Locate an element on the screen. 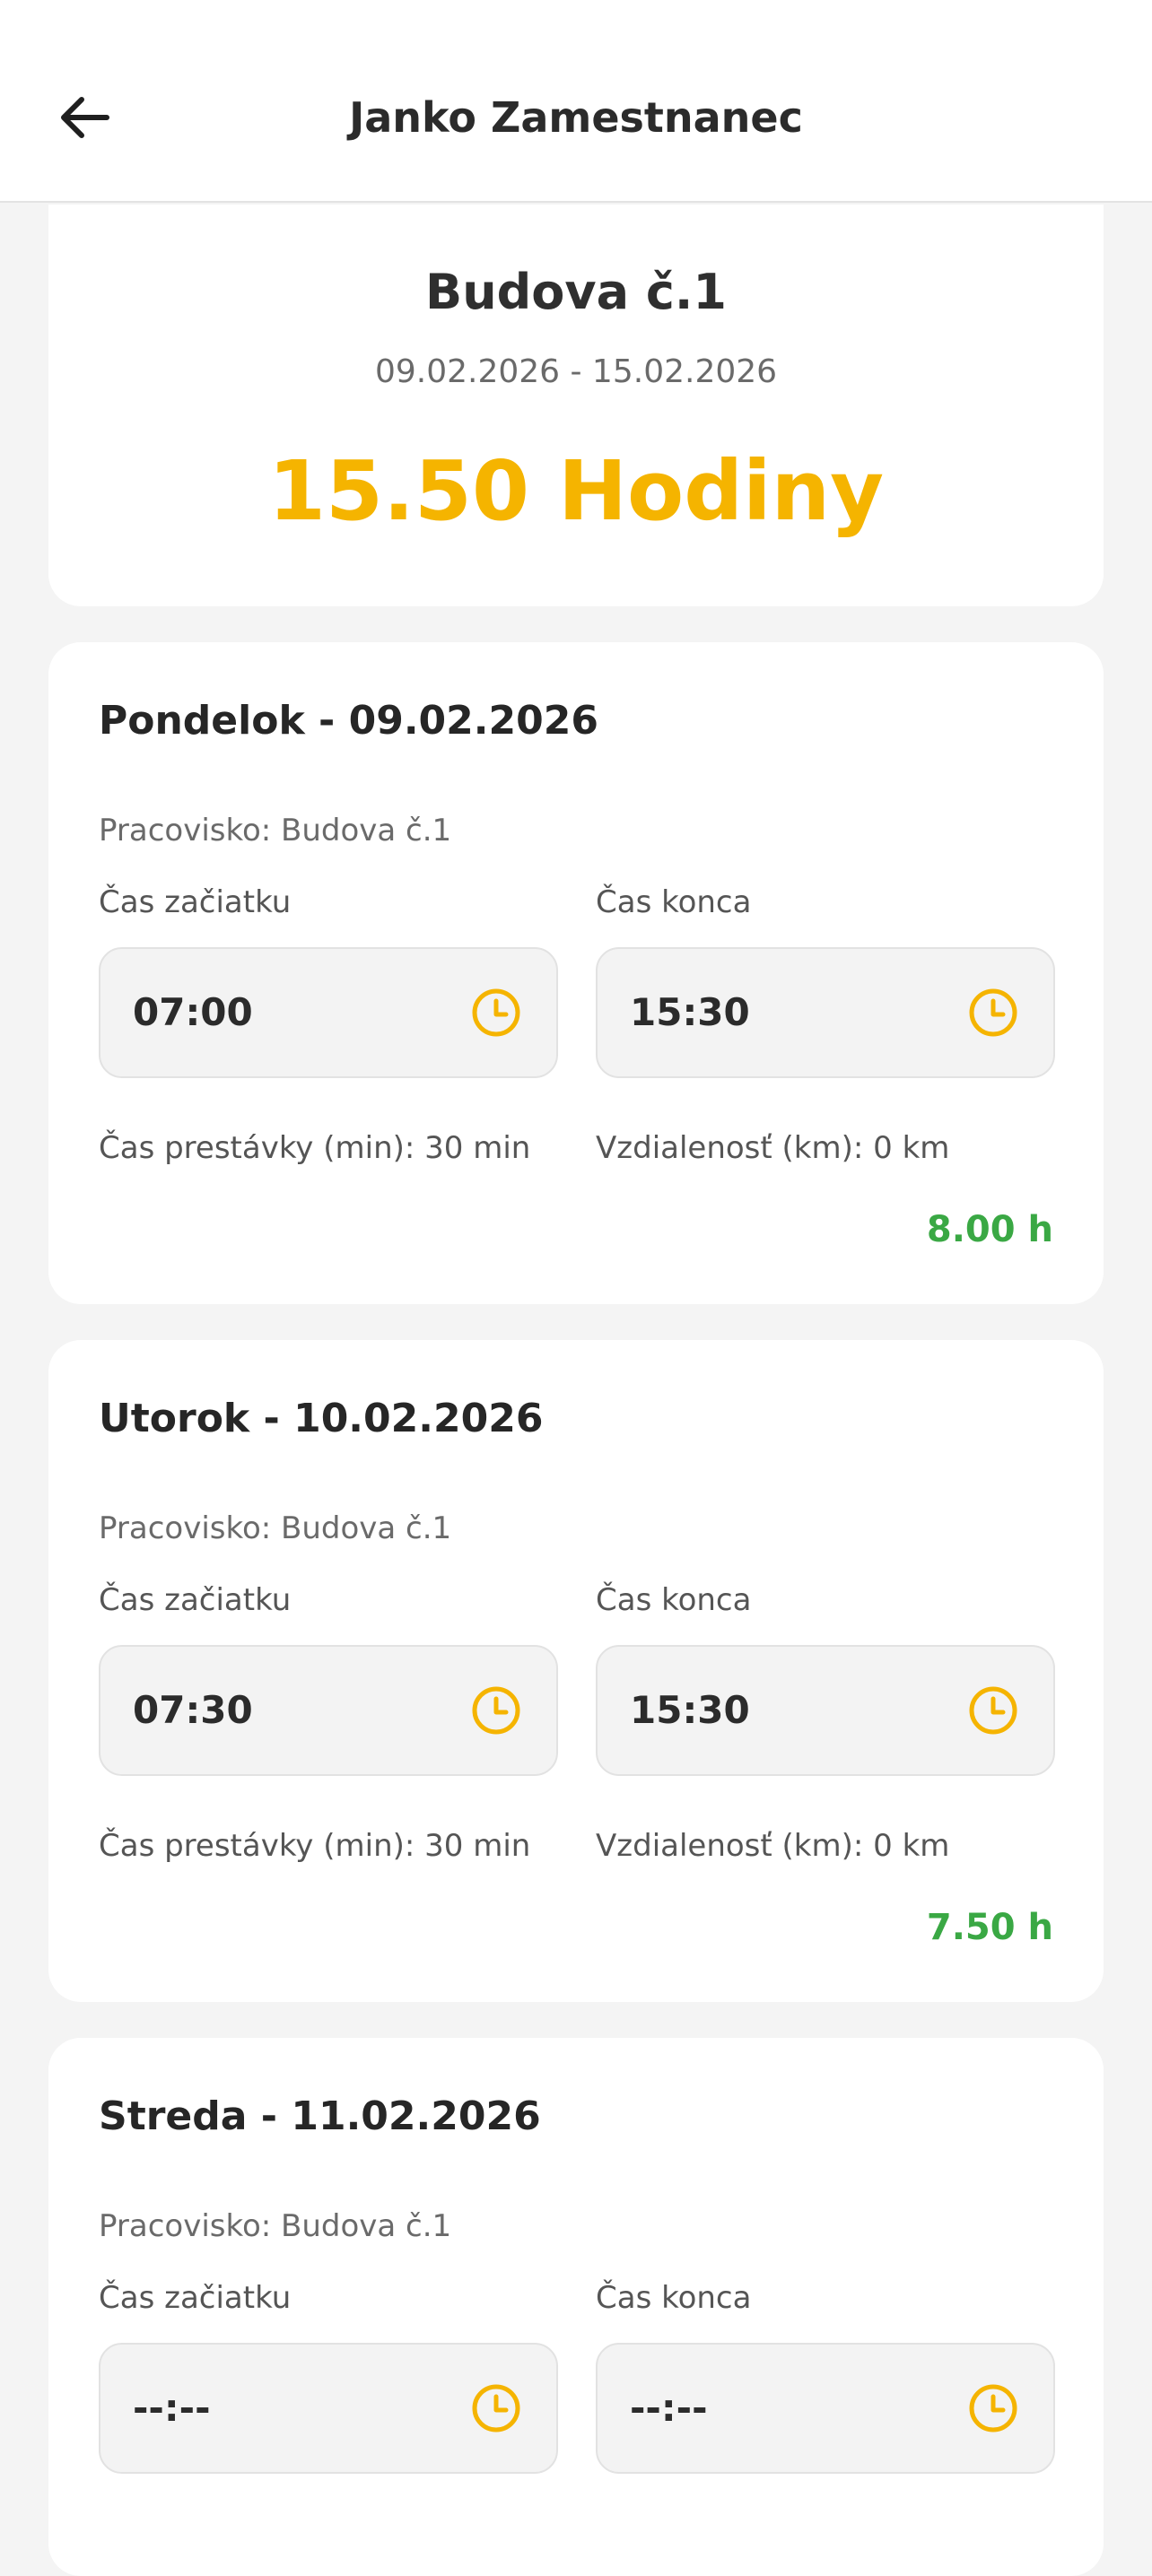 This screenshot has width=1152, height=2576. start-time-value: 07:00 is located at coordinates (193, 1012).